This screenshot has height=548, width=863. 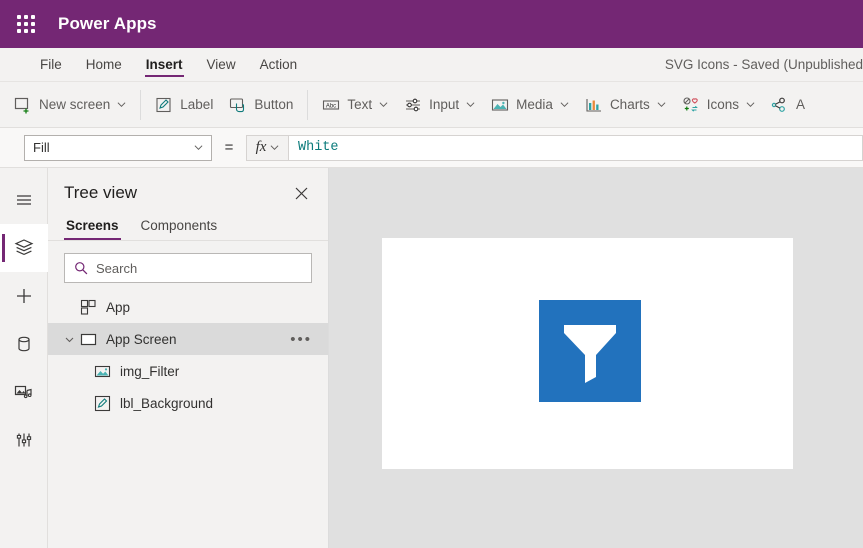 I want to click on data-cylinder-icon, so click(x=24, y=344).